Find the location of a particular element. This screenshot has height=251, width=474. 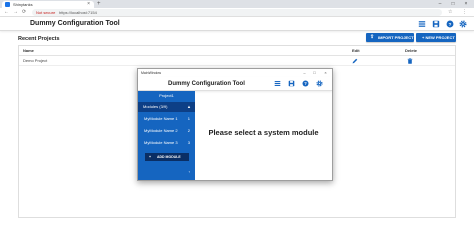

add-module-button: + ADD MODULE is located at coordinates (167, 157).